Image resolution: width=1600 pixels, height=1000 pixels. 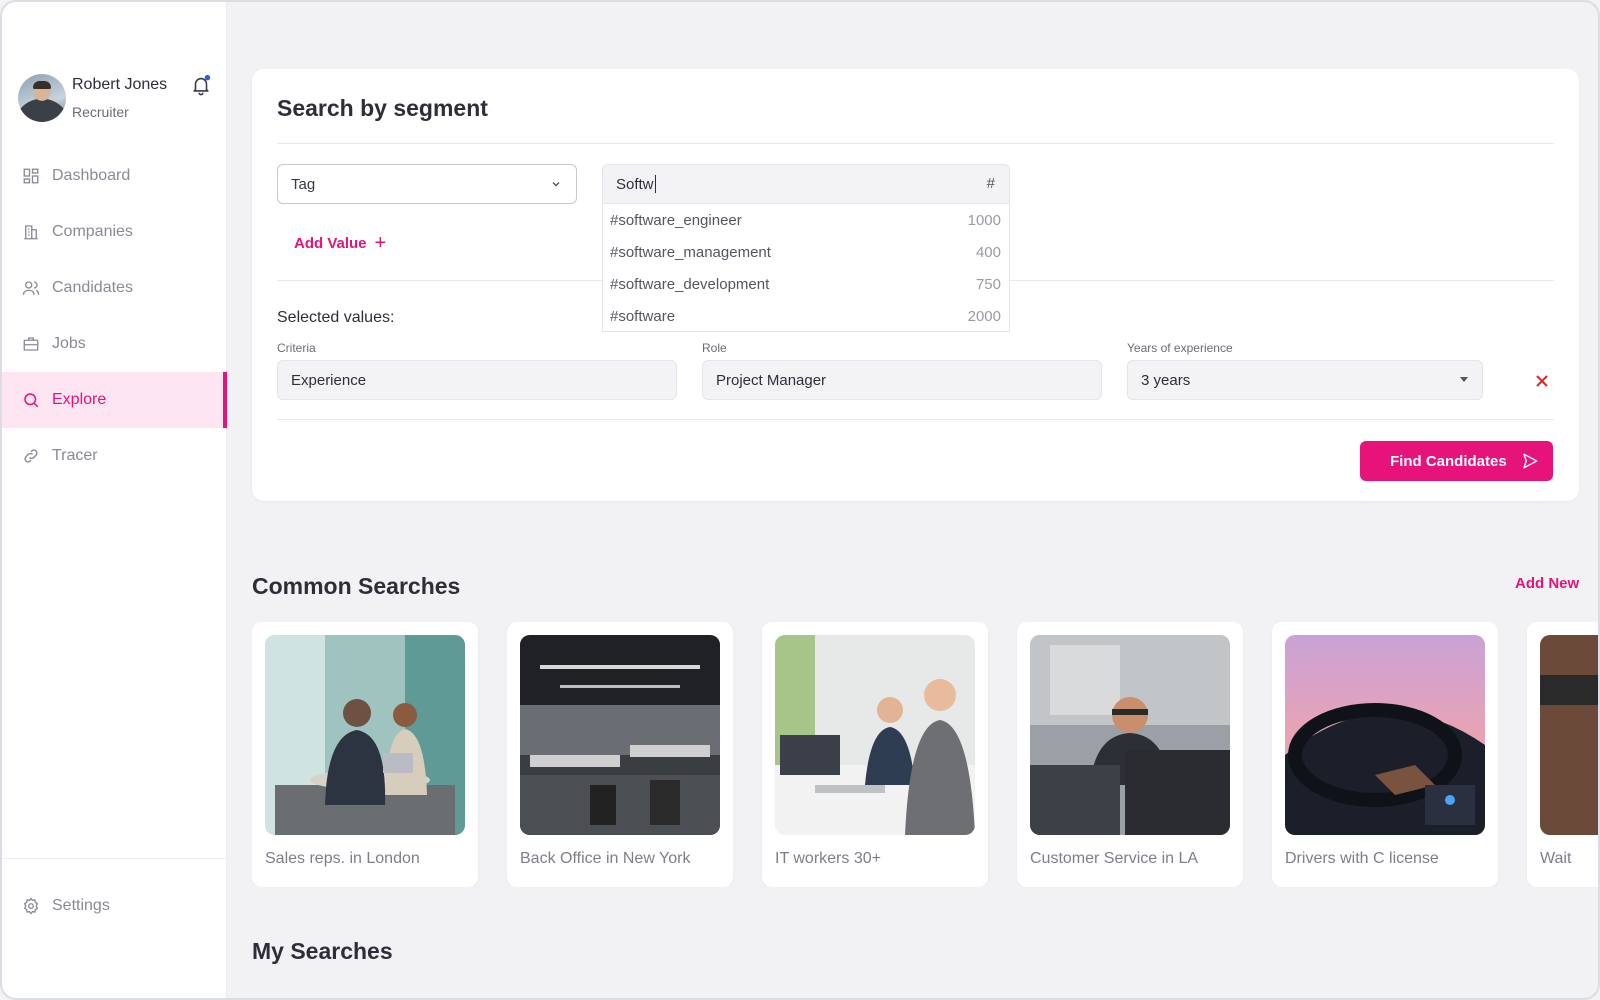 What do you see at coordinates (322, 951) in the screenshot?
I see `my-searches-title: My Searches` at bounding box center [322, 951].